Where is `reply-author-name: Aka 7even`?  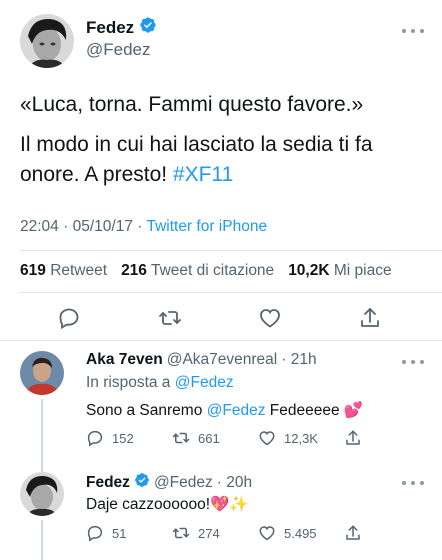
reply-author-name: Aka 7even is located at coordinates (124, 360).